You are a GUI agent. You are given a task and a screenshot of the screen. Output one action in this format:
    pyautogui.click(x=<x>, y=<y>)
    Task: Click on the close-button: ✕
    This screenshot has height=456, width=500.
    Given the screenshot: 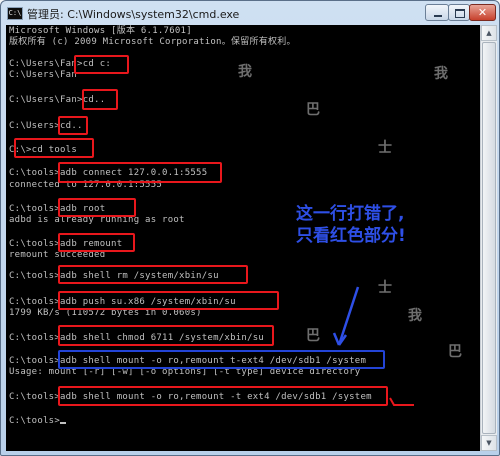 What is the action you would take?
    pyautogui.click(x=482, y=12)
    